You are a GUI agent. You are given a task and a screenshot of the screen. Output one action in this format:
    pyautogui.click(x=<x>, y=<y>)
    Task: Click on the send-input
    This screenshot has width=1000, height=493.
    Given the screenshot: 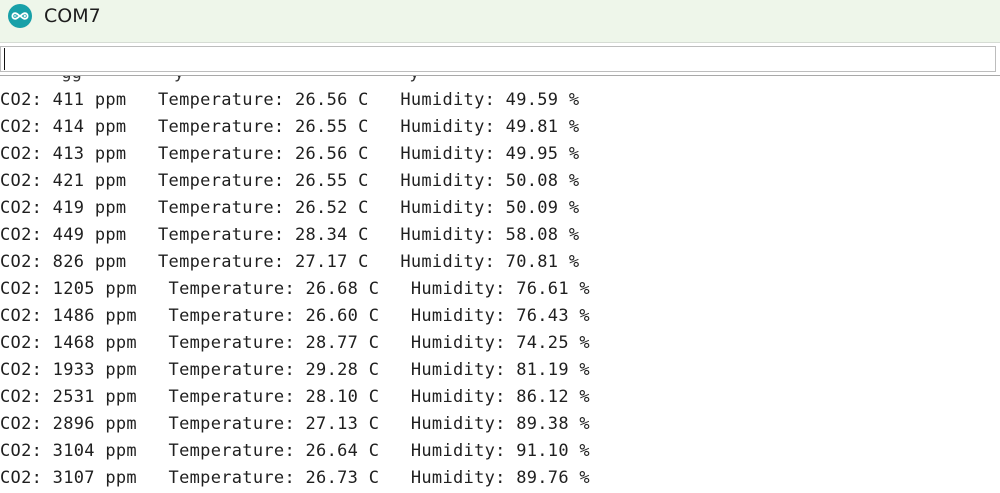 What is the action you would take?
    pyautogui.click(x=498, y=59)
    